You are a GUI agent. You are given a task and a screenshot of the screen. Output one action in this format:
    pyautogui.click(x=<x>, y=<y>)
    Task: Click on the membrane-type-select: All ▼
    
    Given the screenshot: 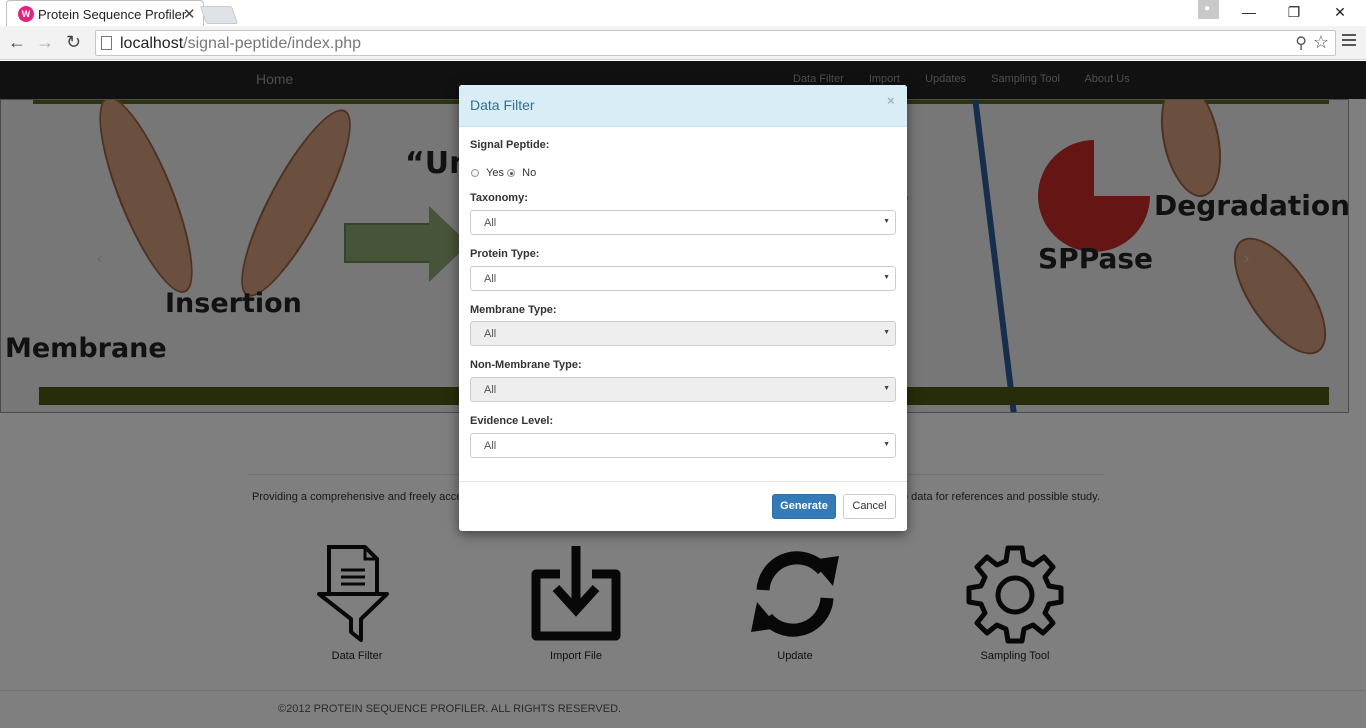 What is the action you would take?
    pyautogui.click(x=683, y=333)
    